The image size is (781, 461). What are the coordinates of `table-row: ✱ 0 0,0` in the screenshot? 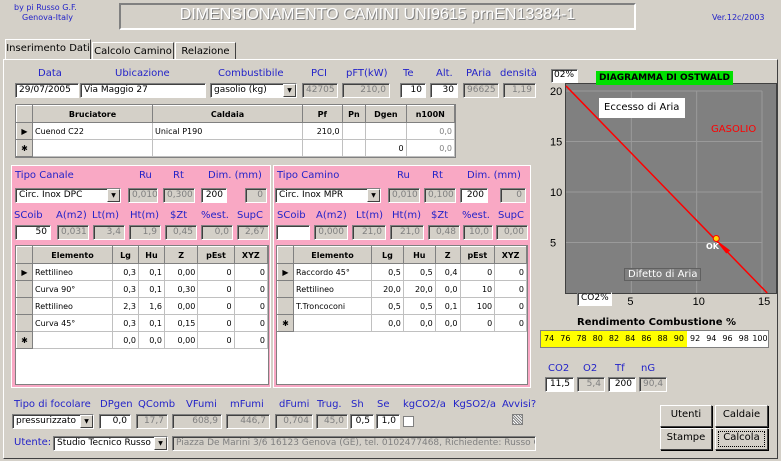 It's located at (236, 148).